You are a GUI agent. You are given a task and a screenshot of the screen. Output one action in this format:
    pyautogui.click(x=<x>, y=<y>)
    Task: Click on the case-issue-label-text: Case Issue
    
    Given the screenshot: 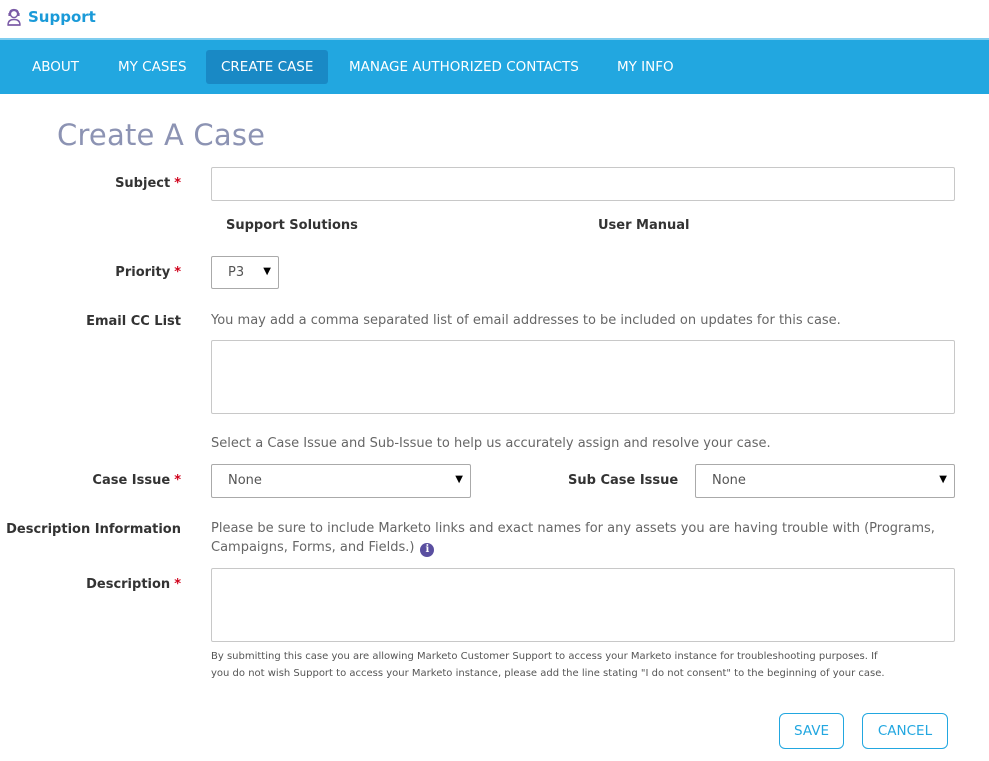 What is the action you would take?
    pyautogui.click(x=131, y=480)
    